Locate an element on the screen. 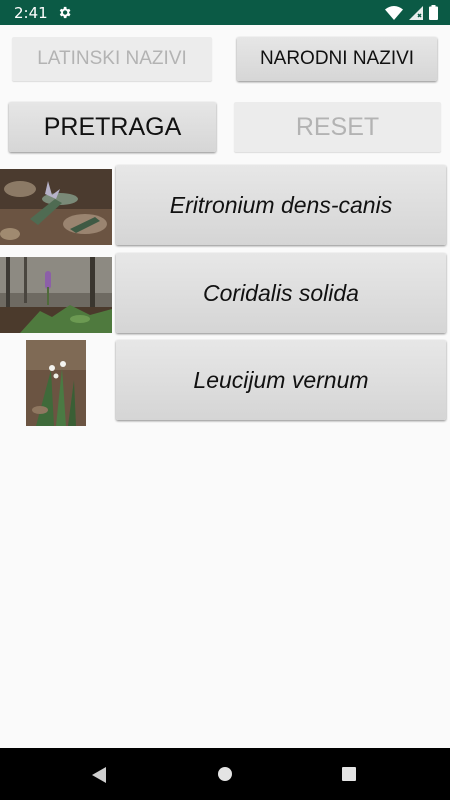  leucijum-photo is located at coordinates (56, 383).